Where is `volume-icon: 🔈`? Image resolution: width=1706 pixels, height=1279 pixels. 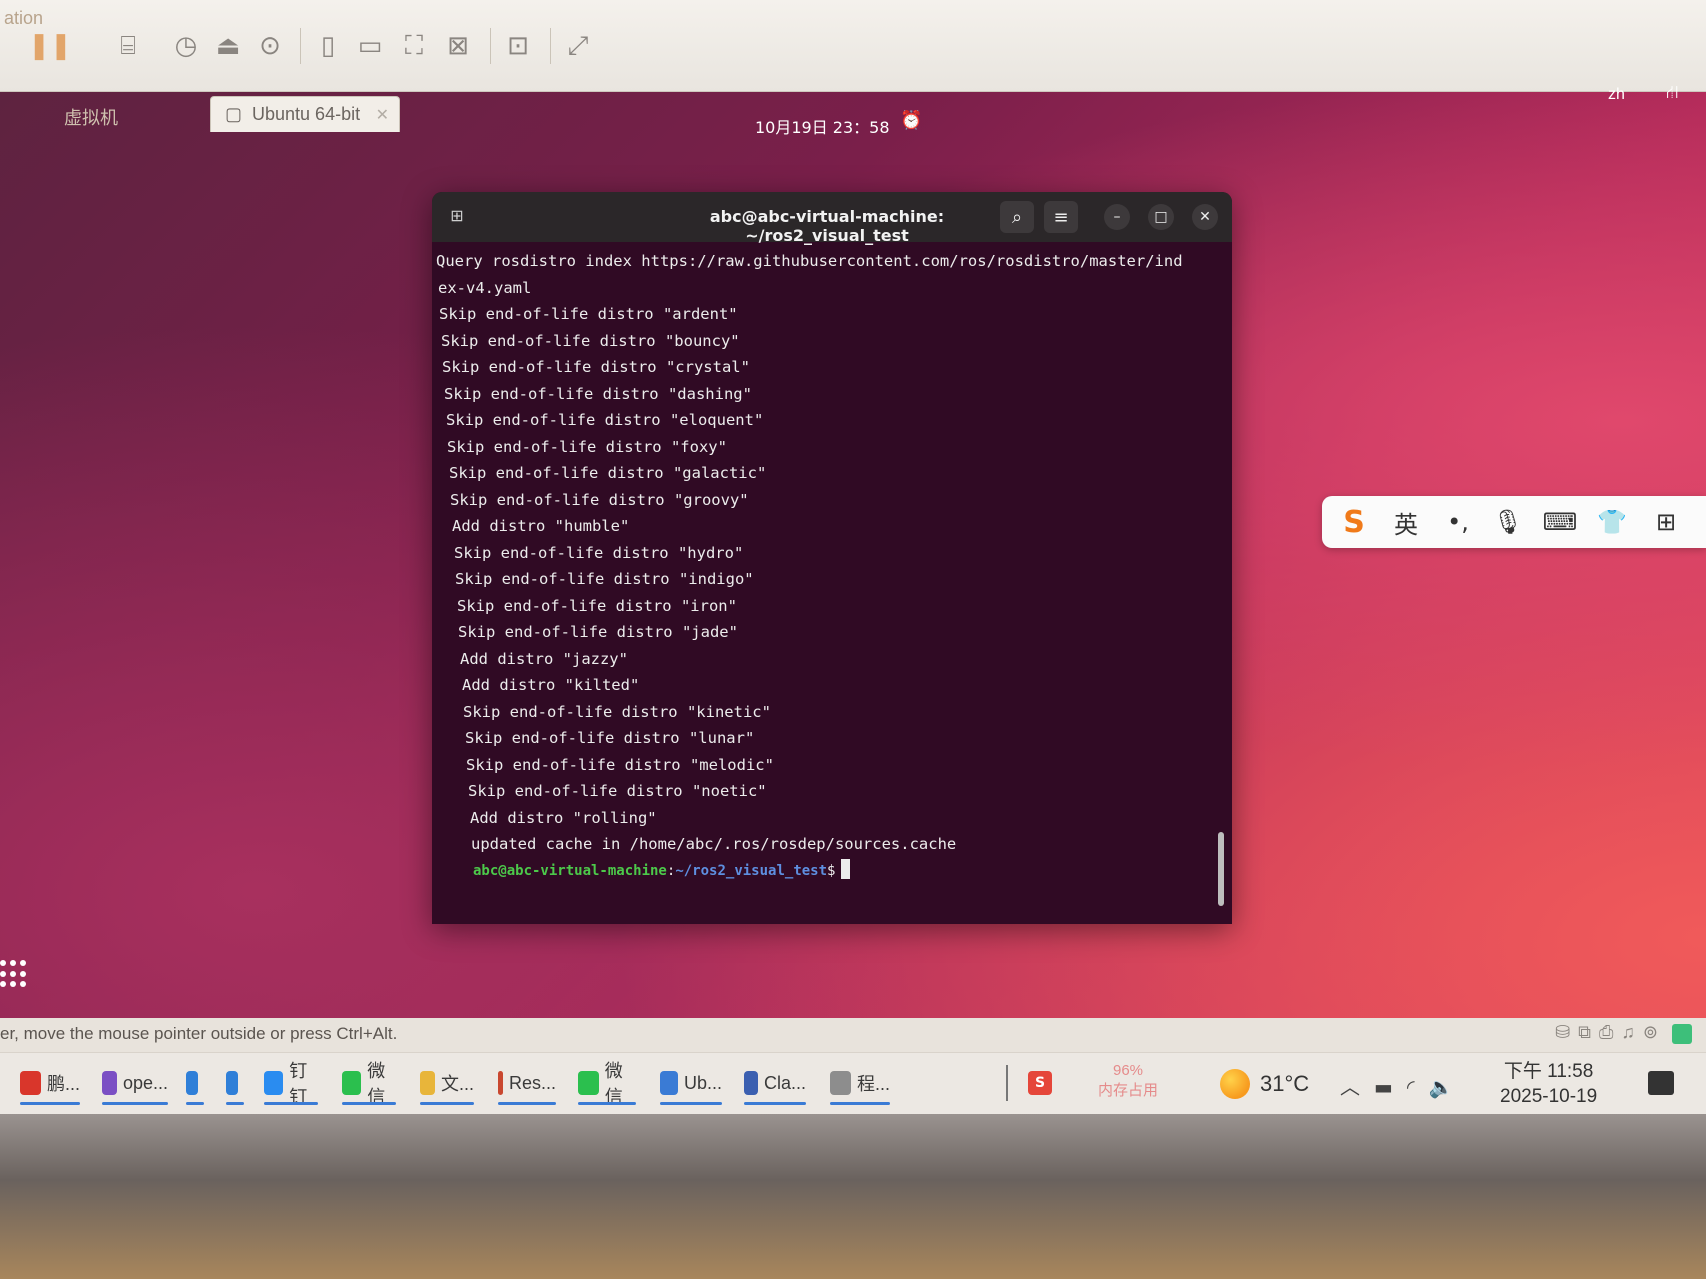
volume-icon: 🔈 is located at coordinates (1448, 1087).